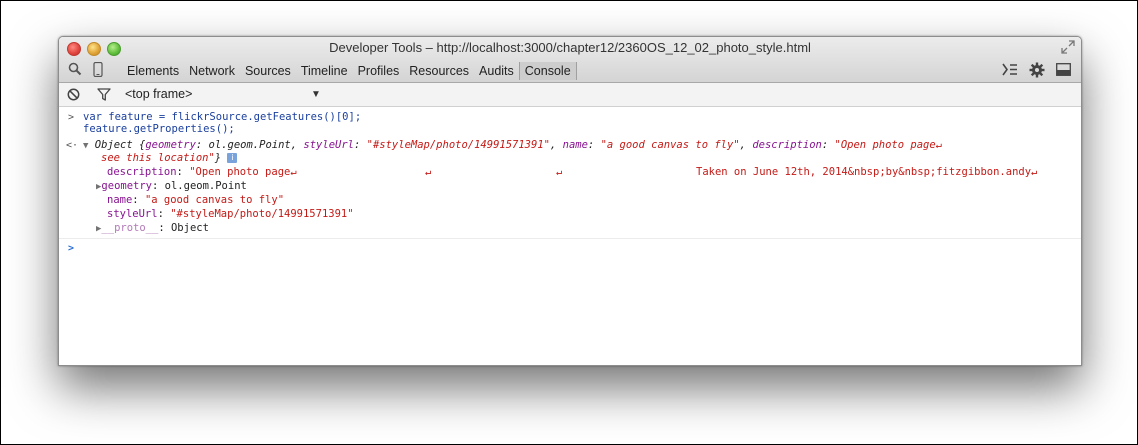 The height and width of the screenshot is (445, 1138). I want to click on chevron-down-icon: ▼, so click(316, 94).